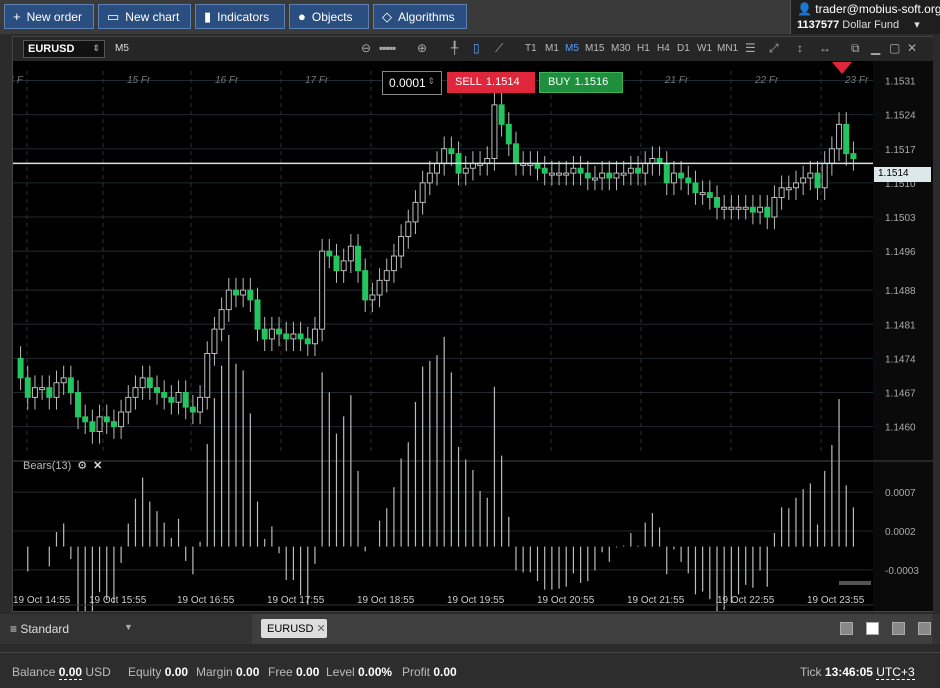  What do you see at coordinates (898, 628) in the screenshot?
I see `layout-columns-icon` at bounding box center [898, 628].